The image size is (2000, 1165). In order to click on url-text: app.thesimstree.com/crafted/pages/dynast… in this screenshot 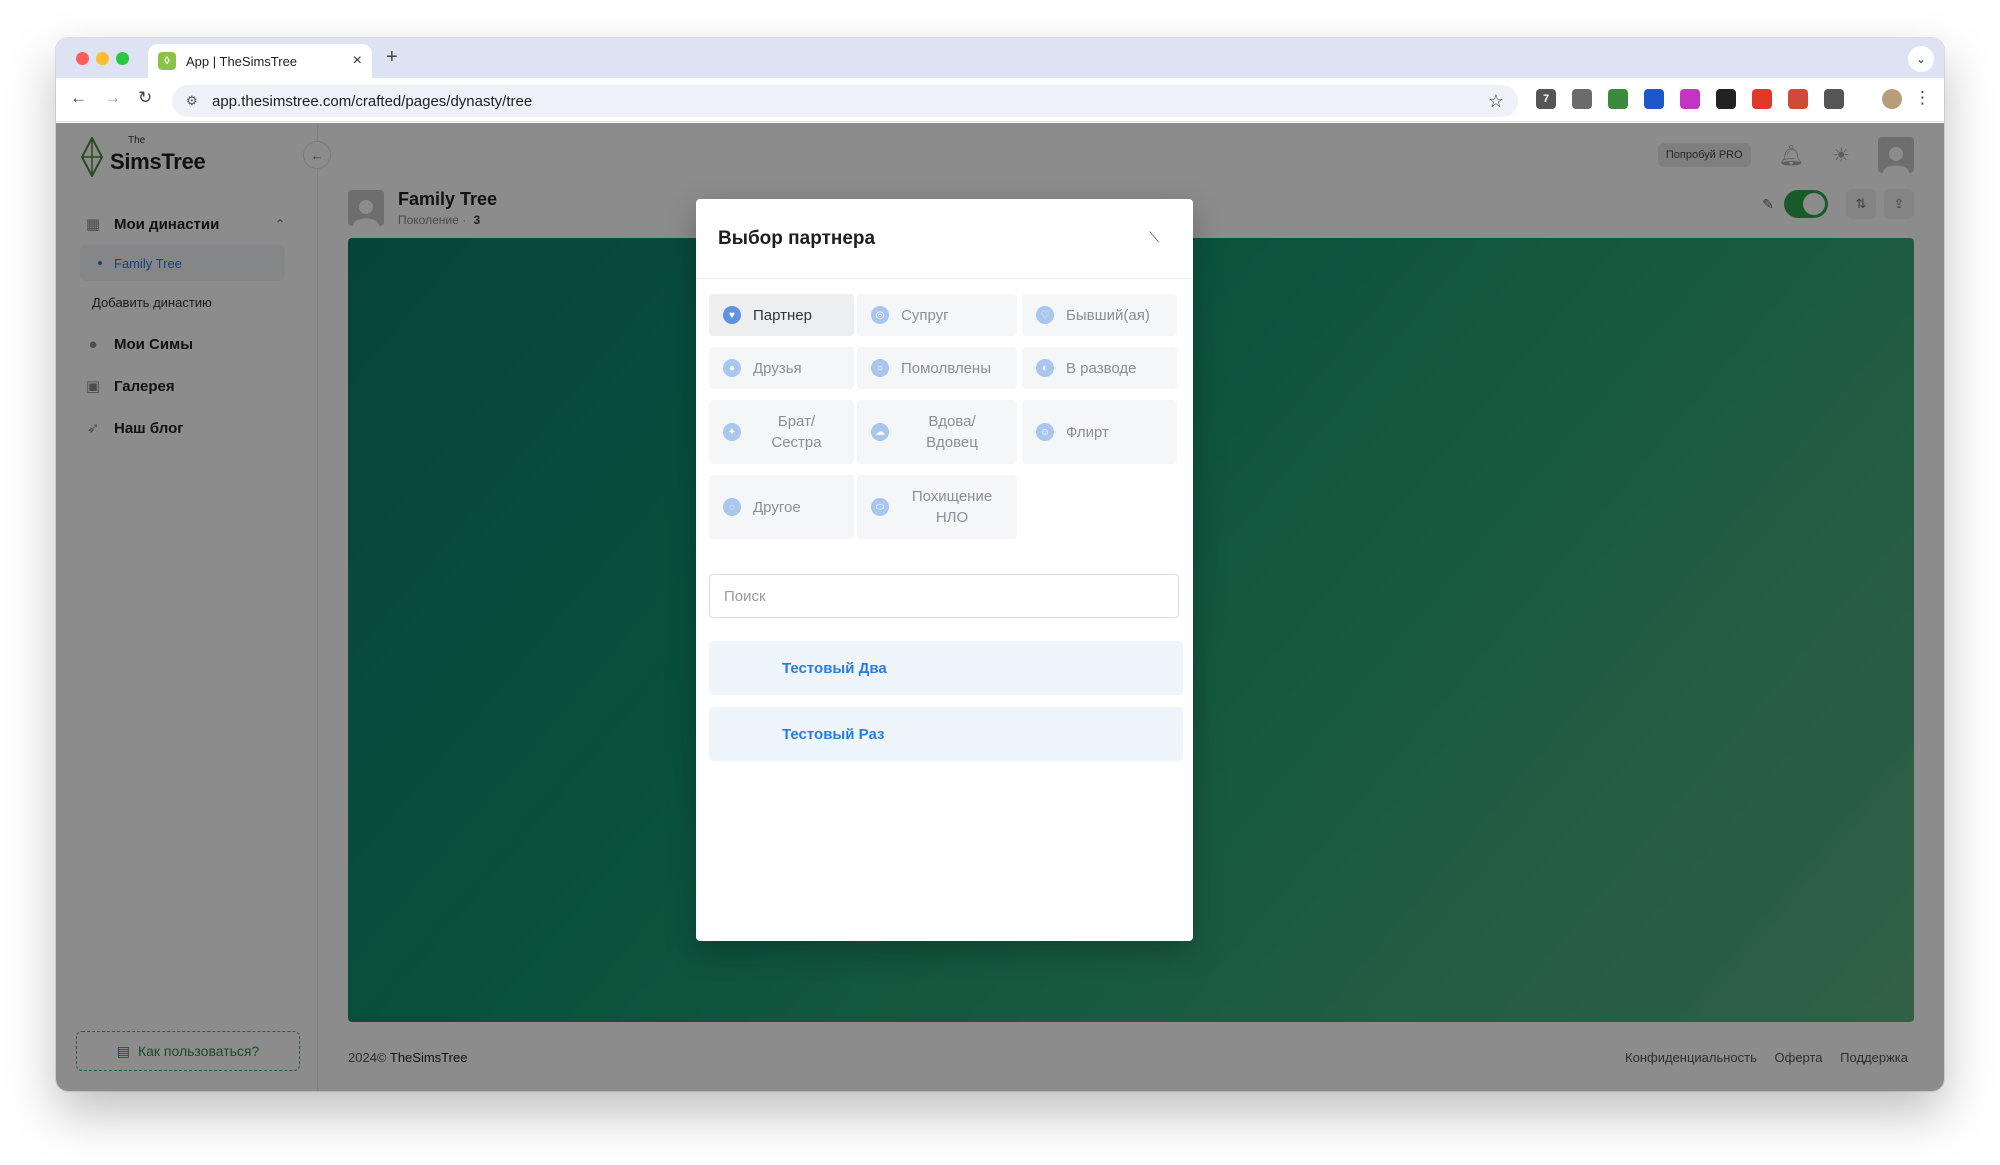, I will do `click(850, 101)`.